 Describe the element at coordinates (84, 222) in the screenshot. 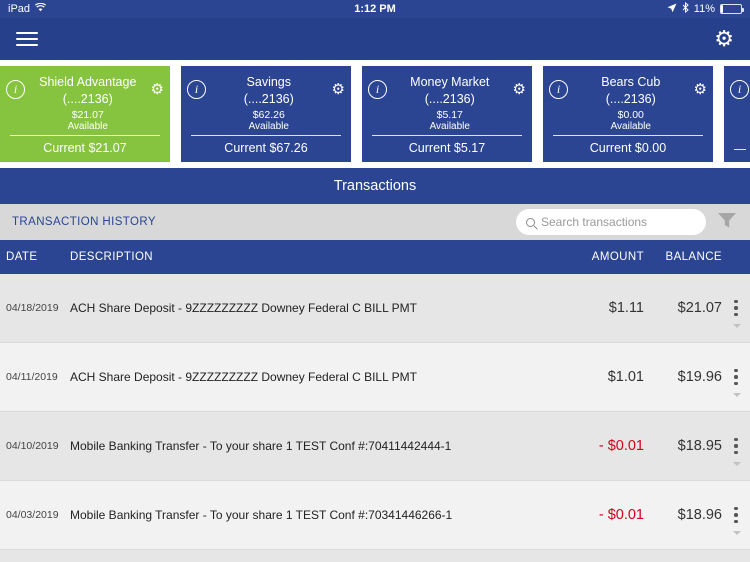

I see `transaction-history-label: TRANSACTION HISTORY` at that location.